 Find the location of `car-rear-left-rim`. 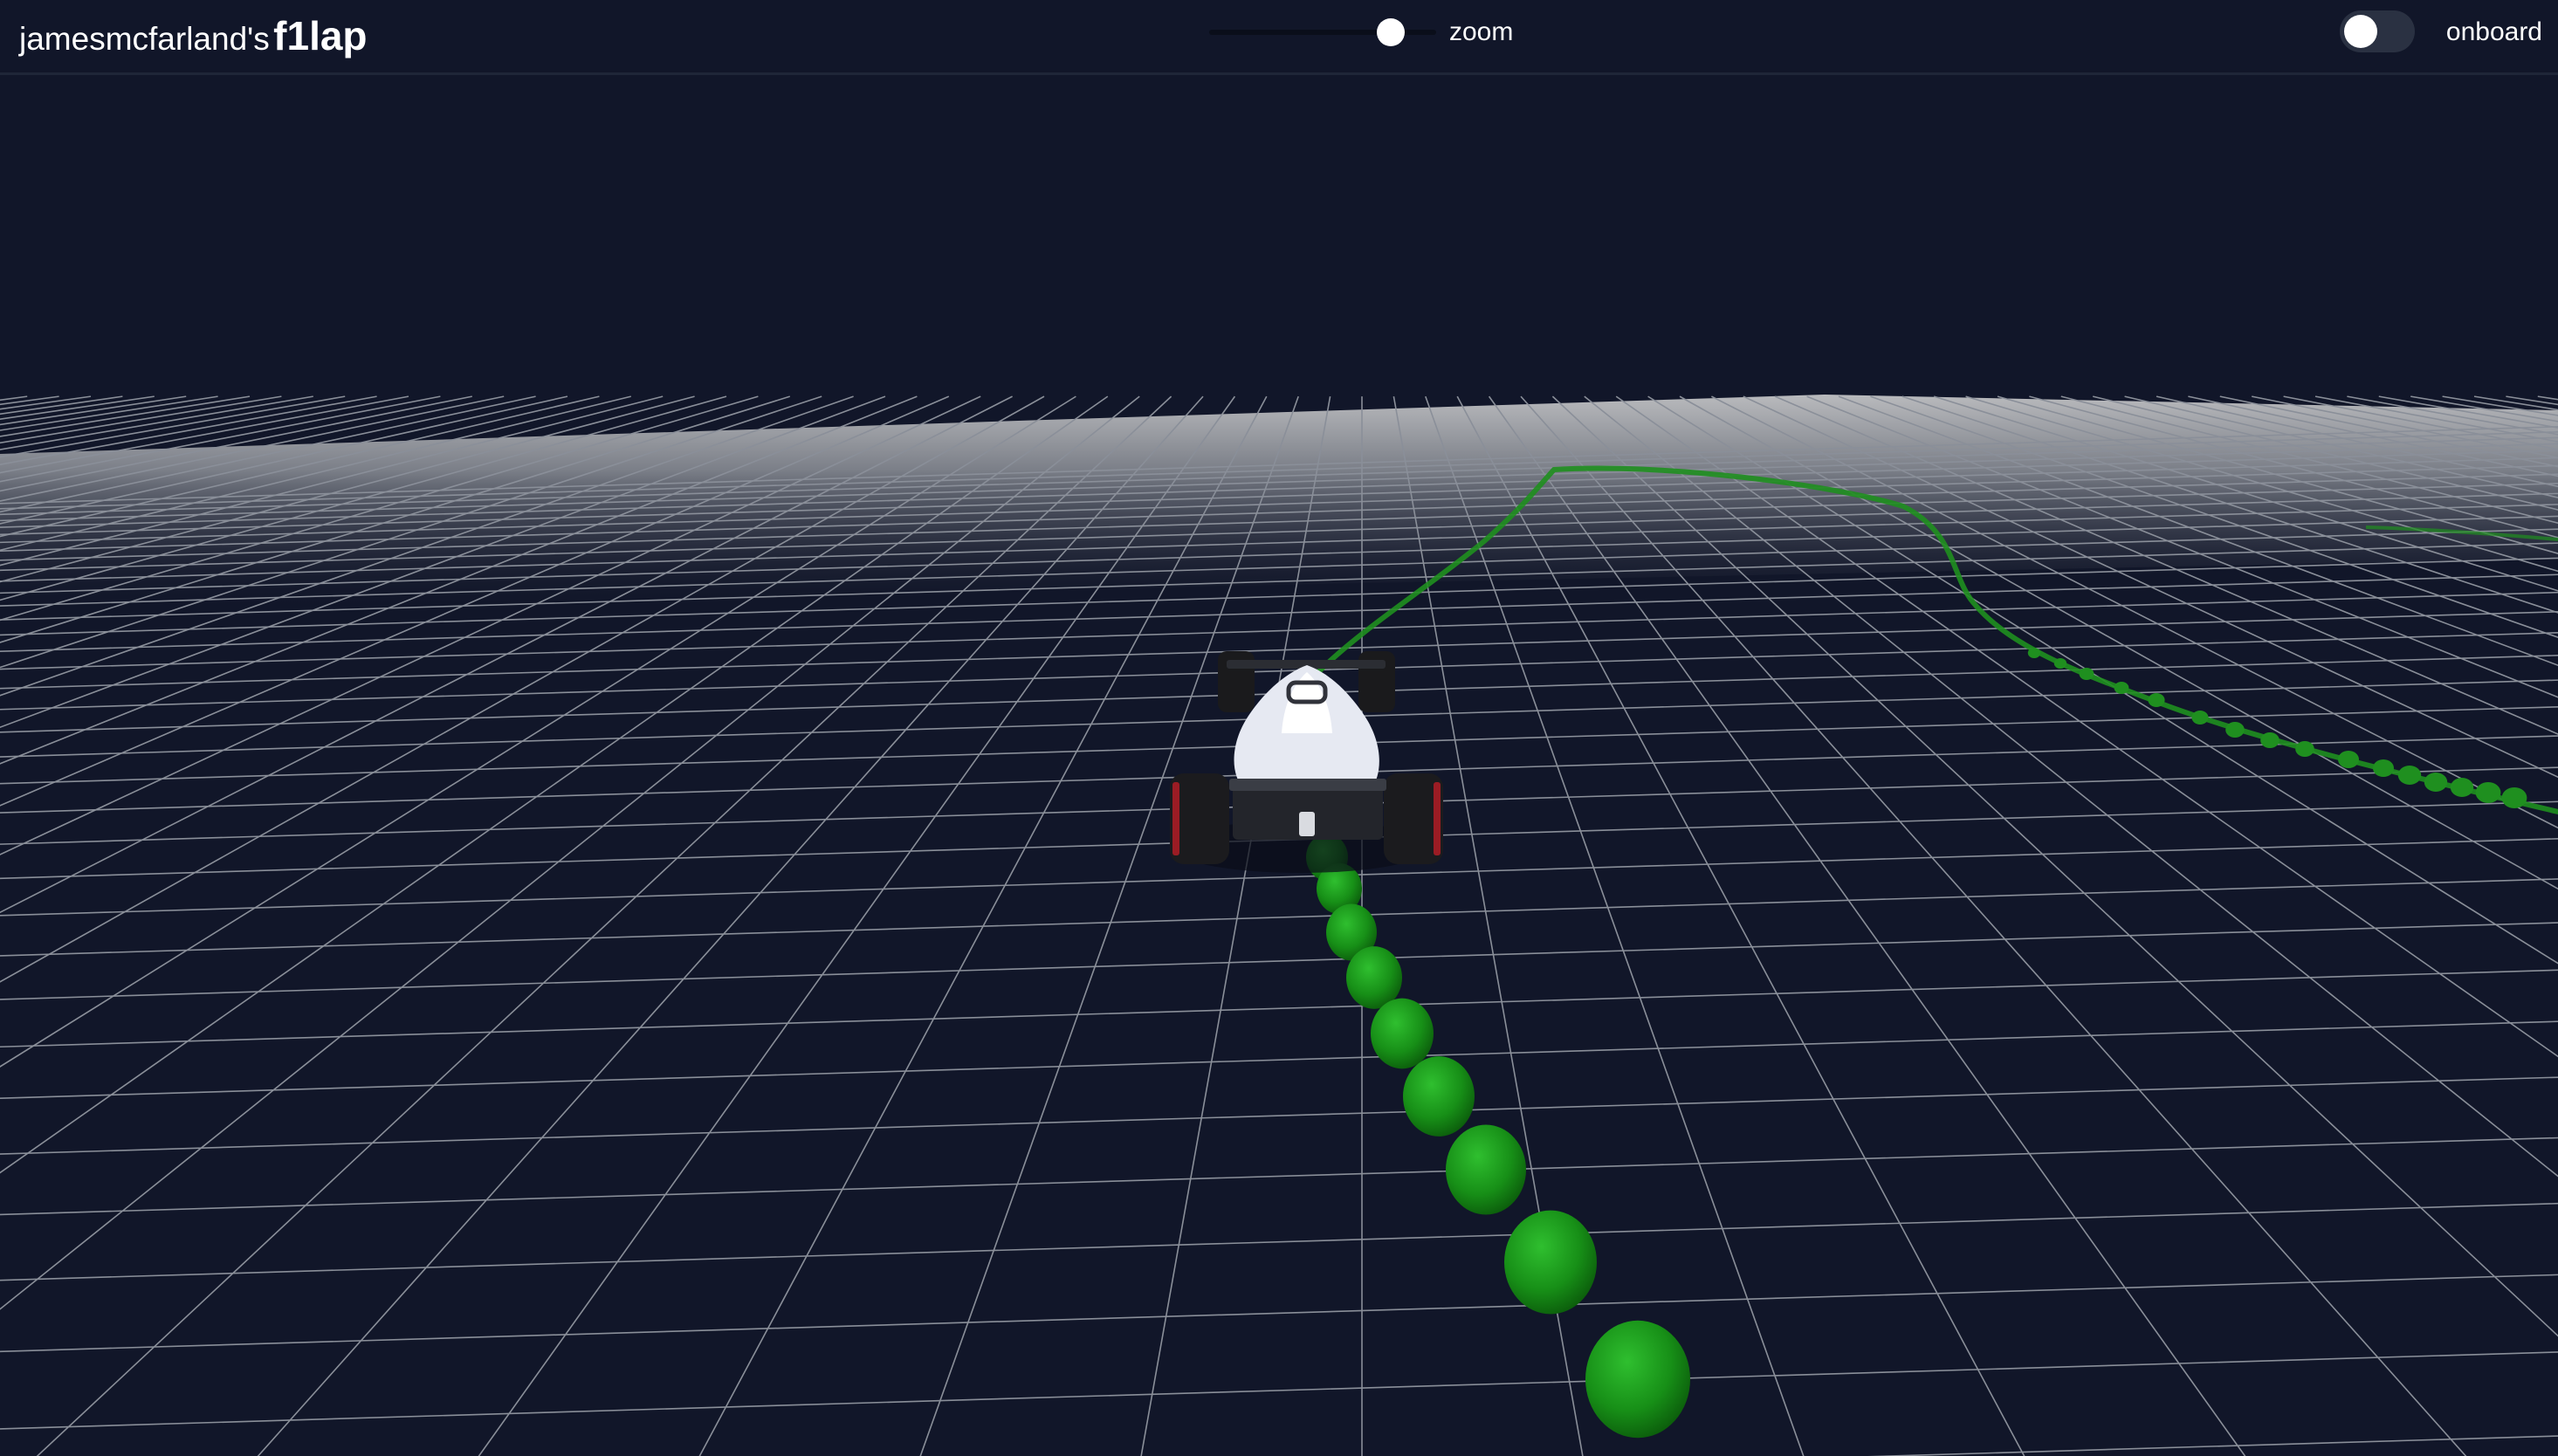

car-rear-left-rim is located at coordinates (1175, 818).